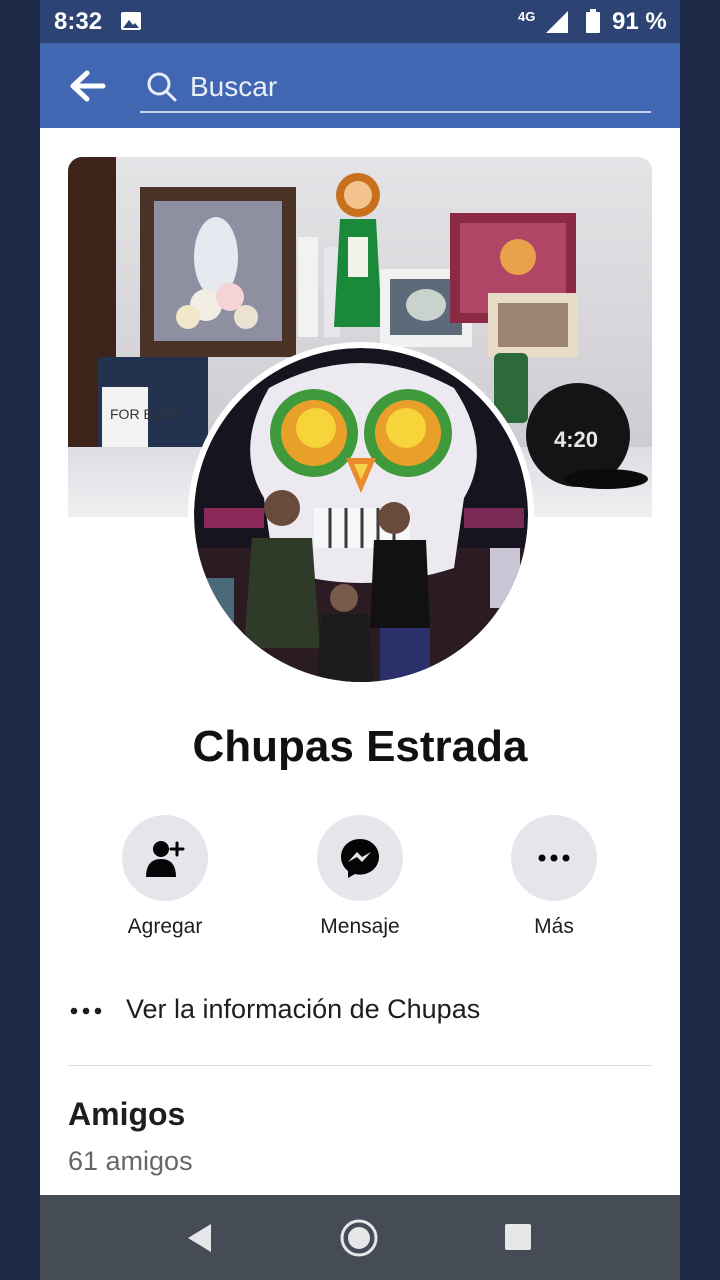 This screenshot has height=1280, width=720. Describe the element at coordinates (593, 21) in the screenshot. I see `battery-icon` at that location.